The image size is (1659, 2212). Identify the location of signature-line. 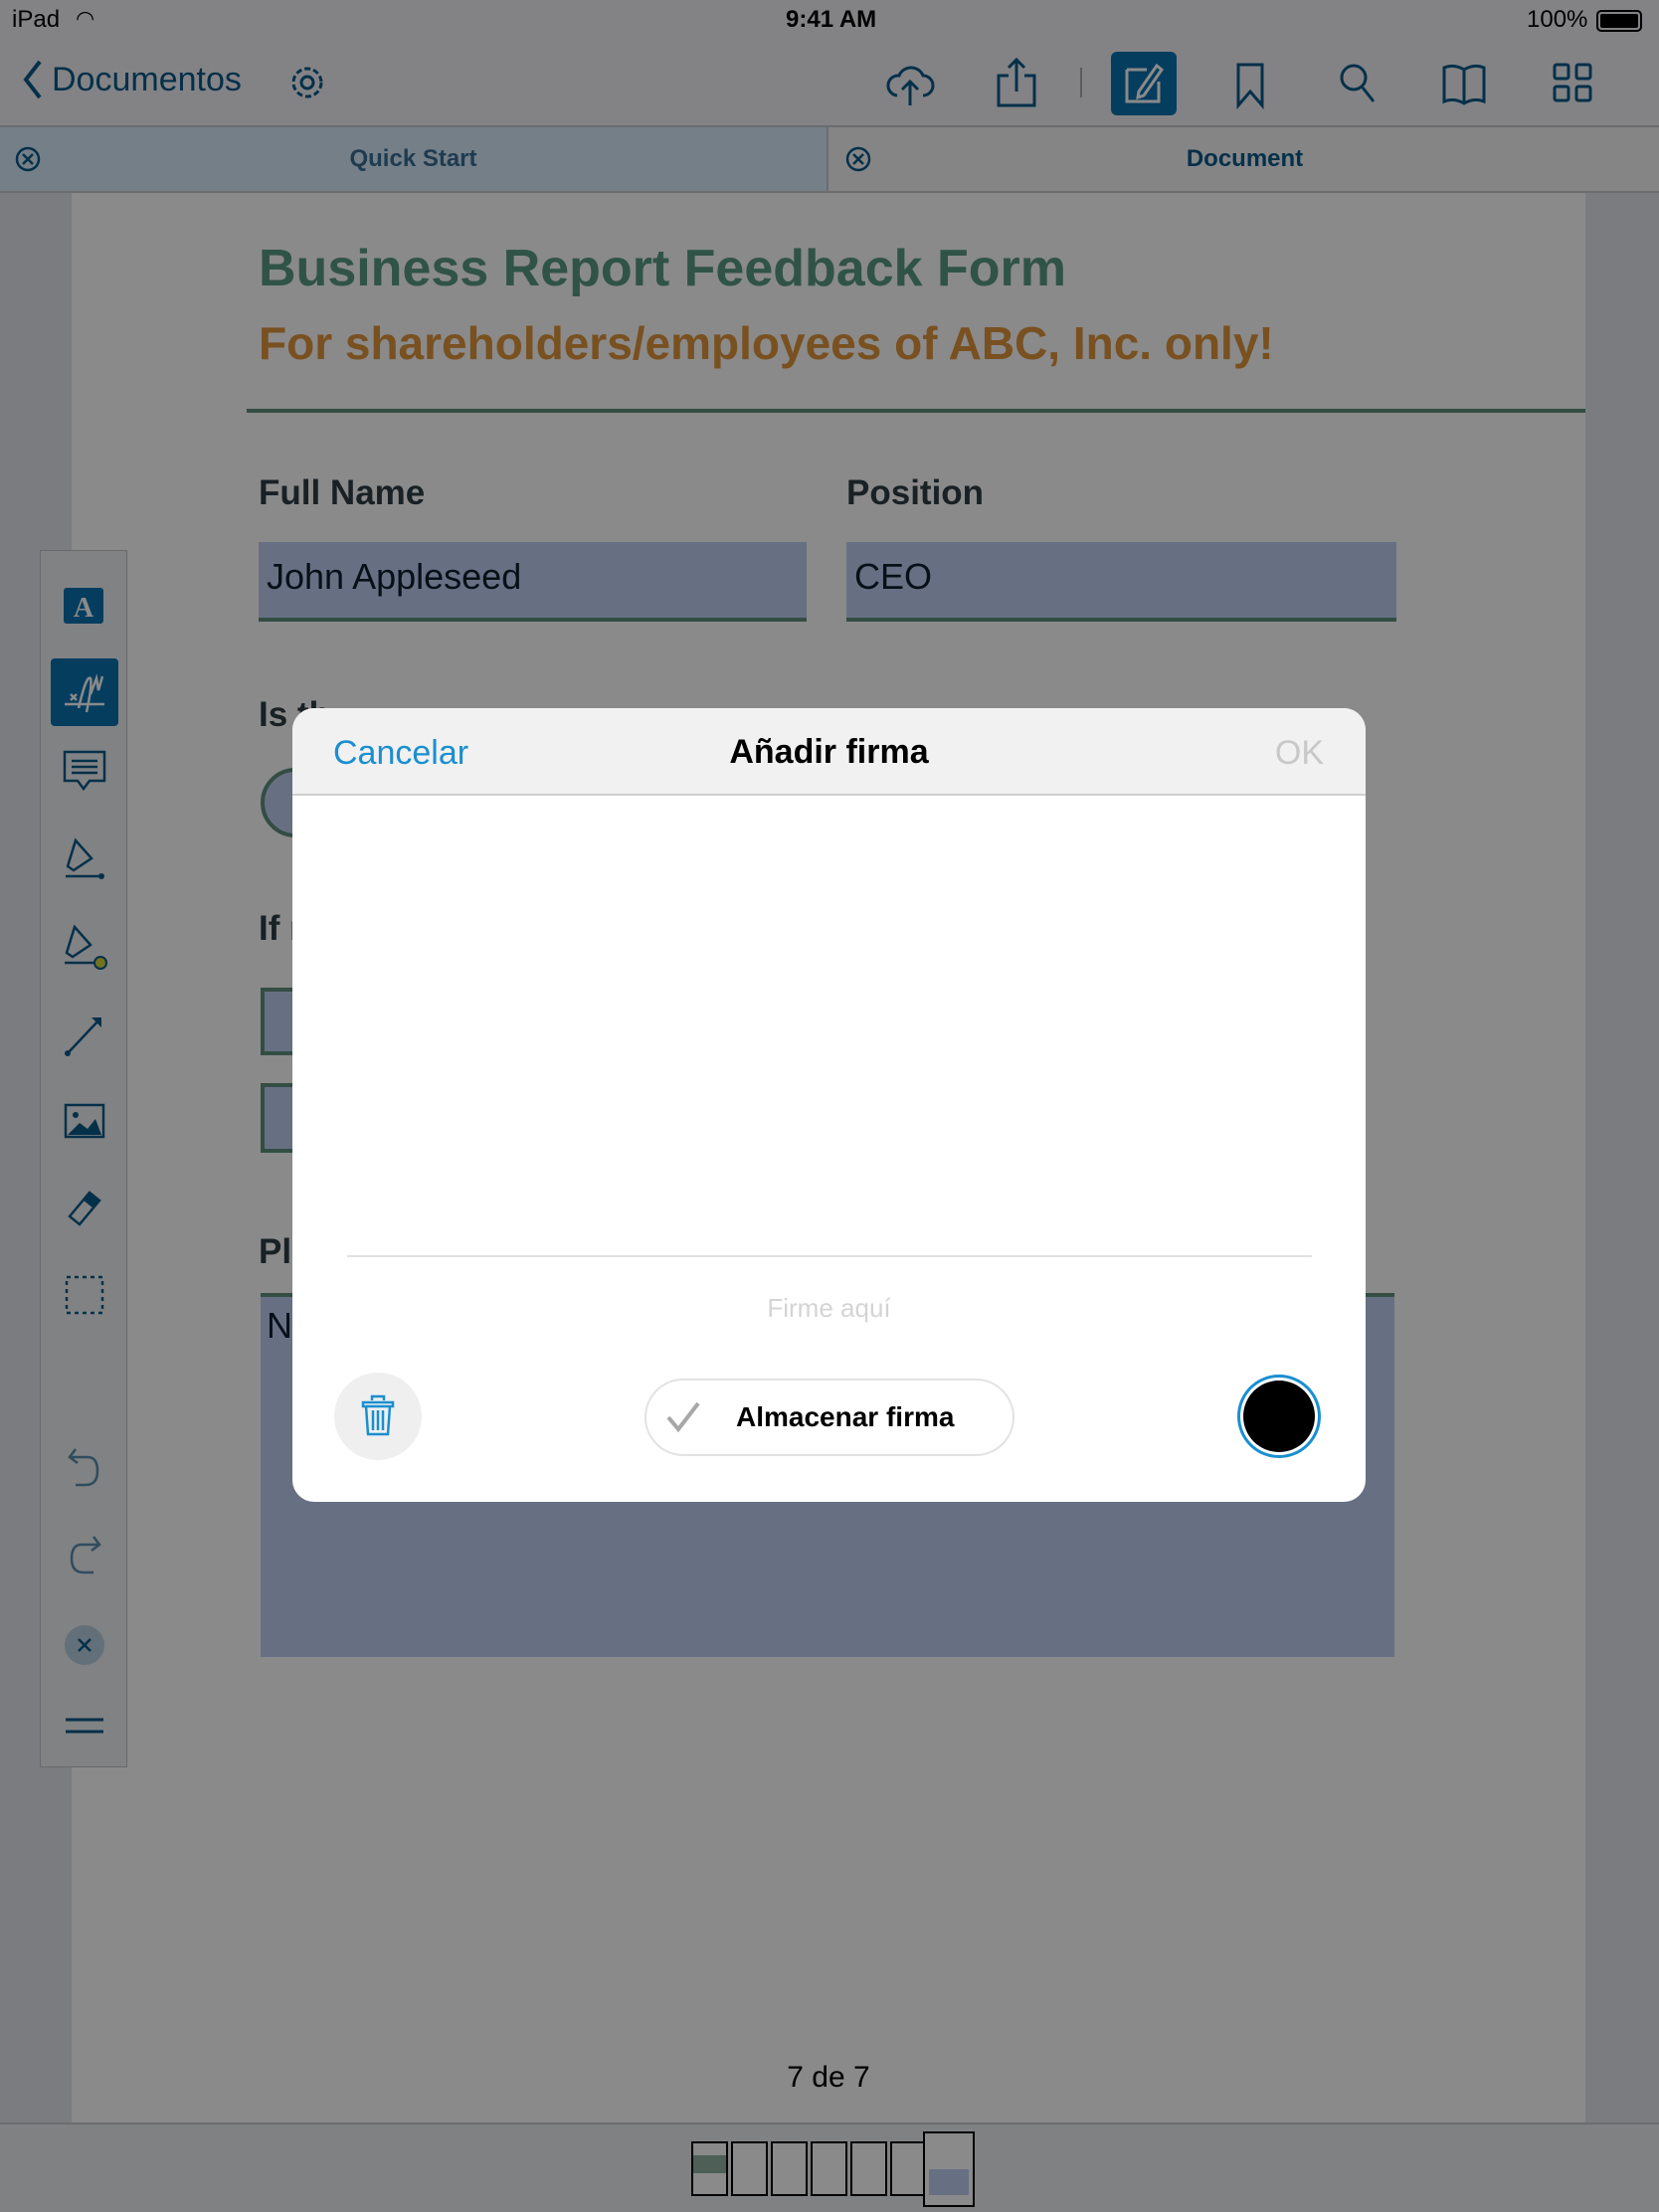
(829, 1256).